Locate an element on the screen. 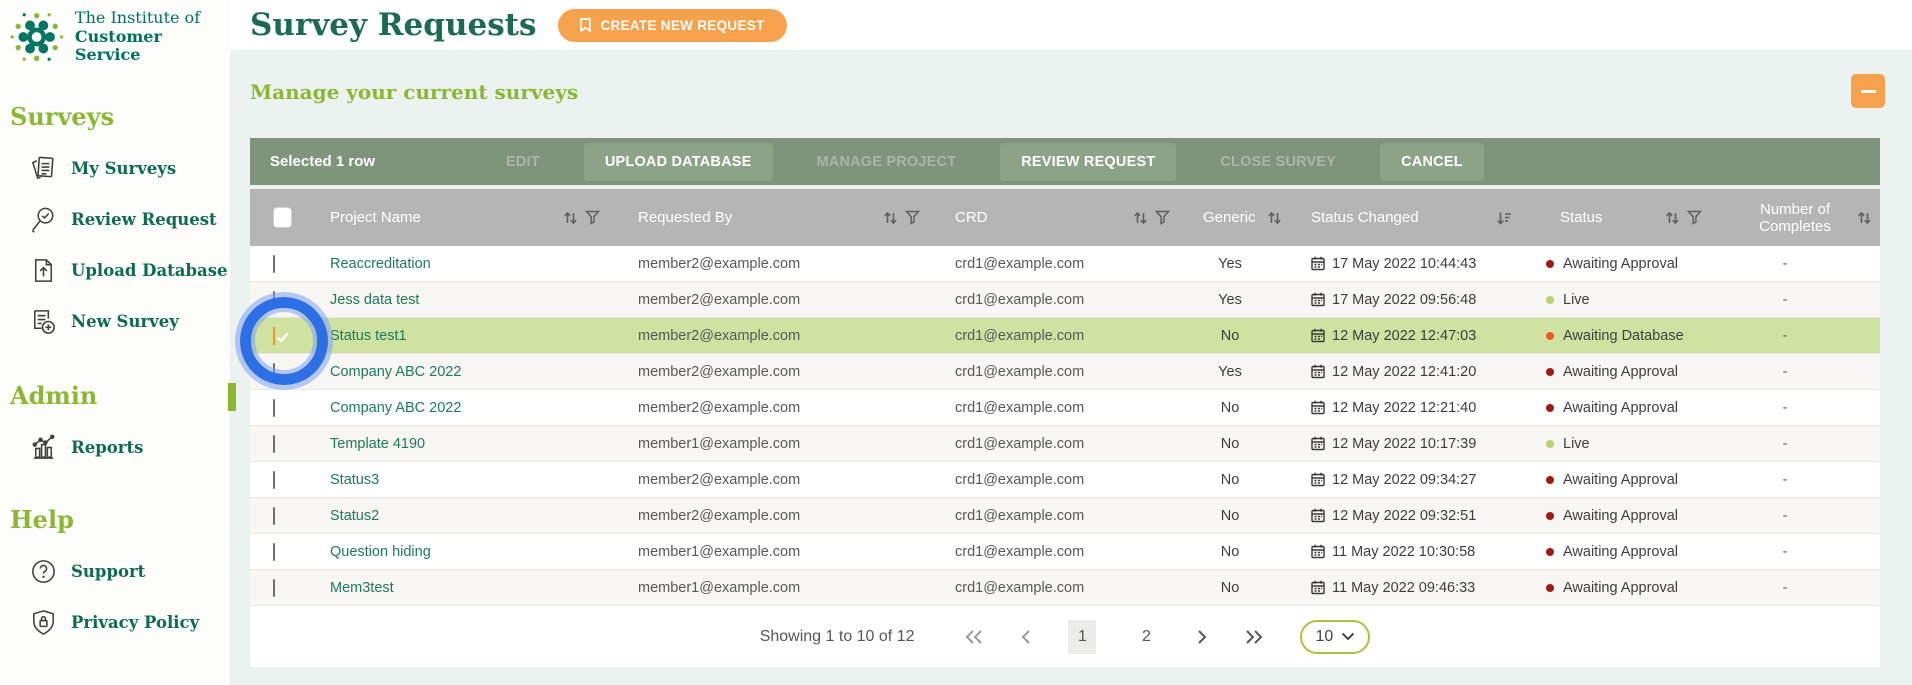 This screenshot has width=1912, height=685. project-name-link: Mem3test is located at coordinates (458, 588).